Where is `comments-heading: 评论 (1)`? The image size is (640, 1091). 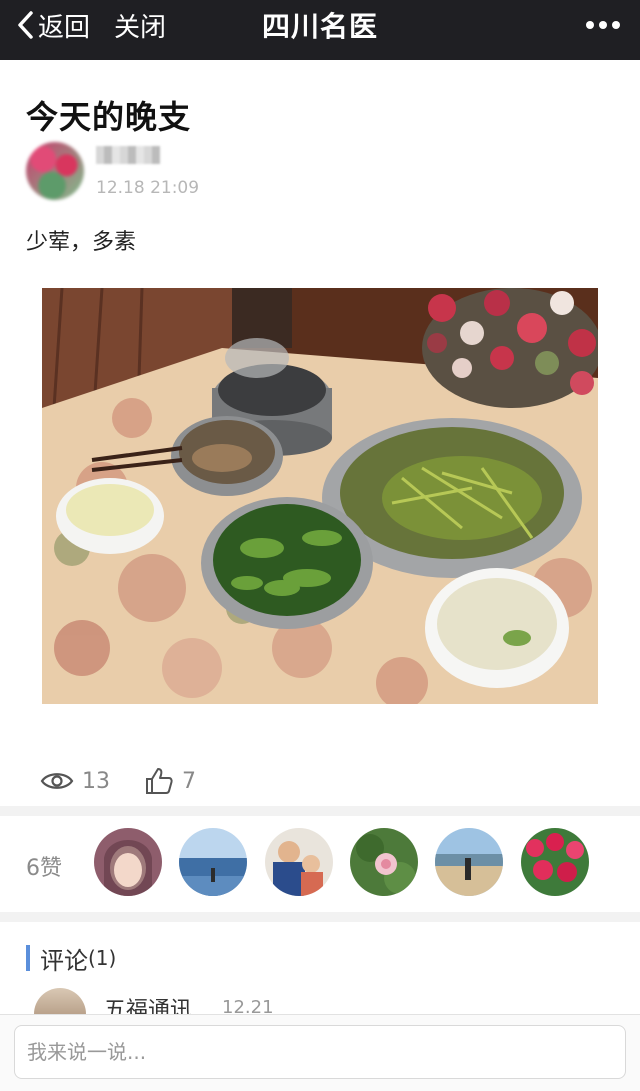 comments-heading: 评论 (1) is located at coordinates (71, 958).